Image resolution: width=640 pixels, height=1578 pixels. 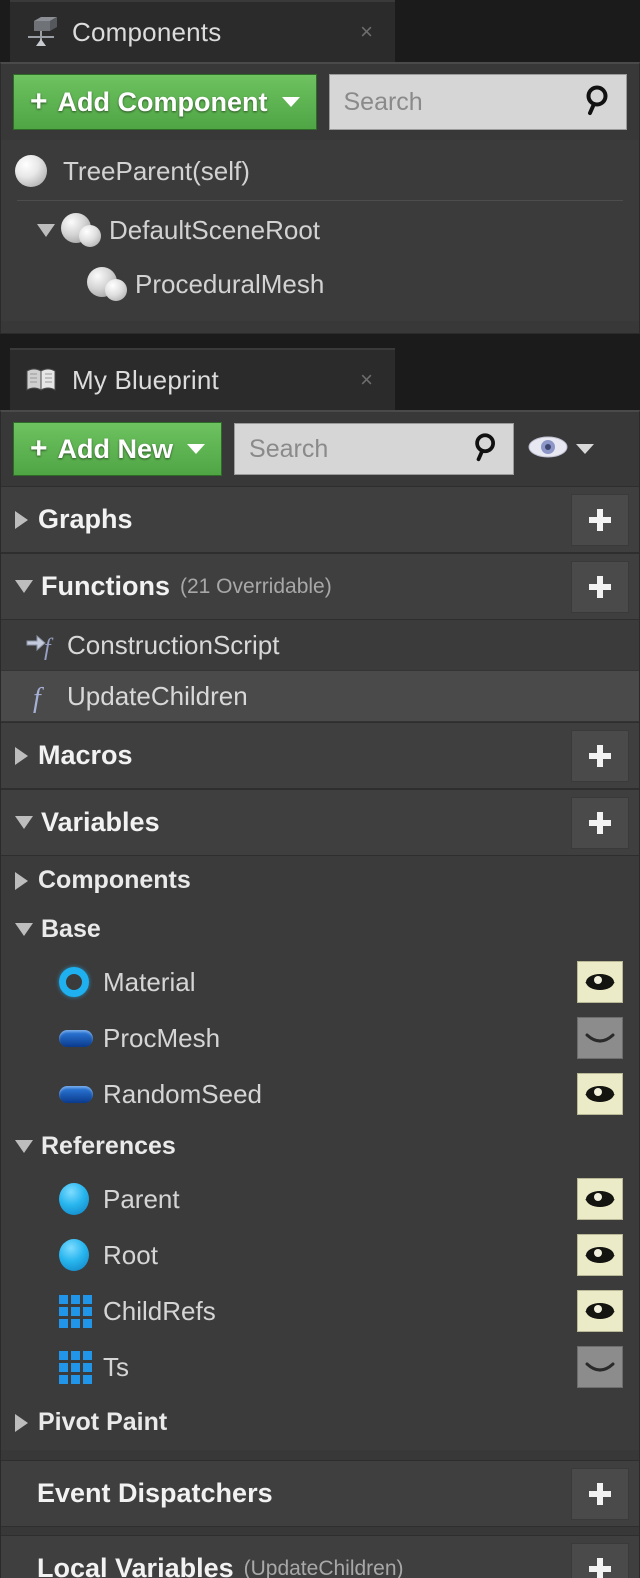 What do you see at coordinates (156, 170) in the screenshot?
I see `tree-item-label: TreeParent(self)` at bounding box center [156, 170].